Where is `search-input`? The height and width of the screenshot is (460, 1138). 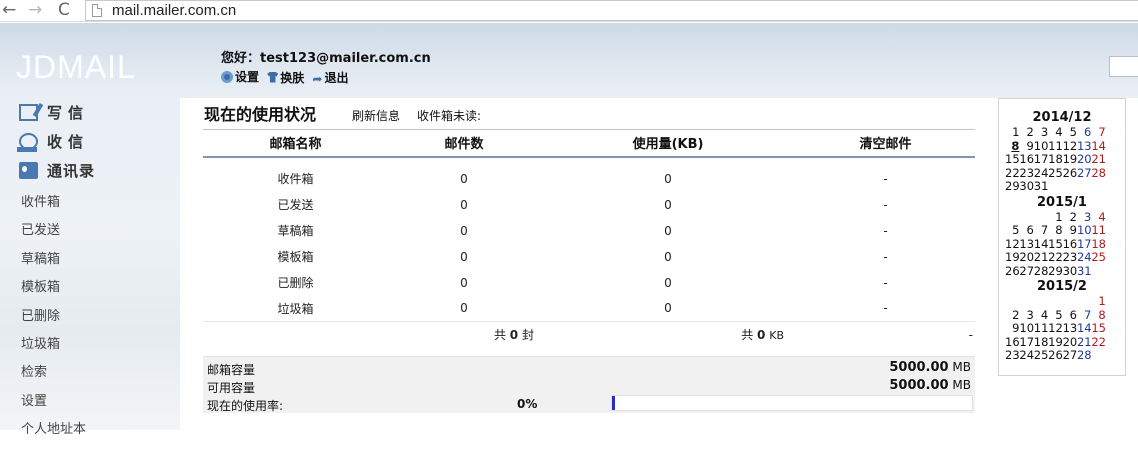
search-input is located at coordinates (1123, 66).